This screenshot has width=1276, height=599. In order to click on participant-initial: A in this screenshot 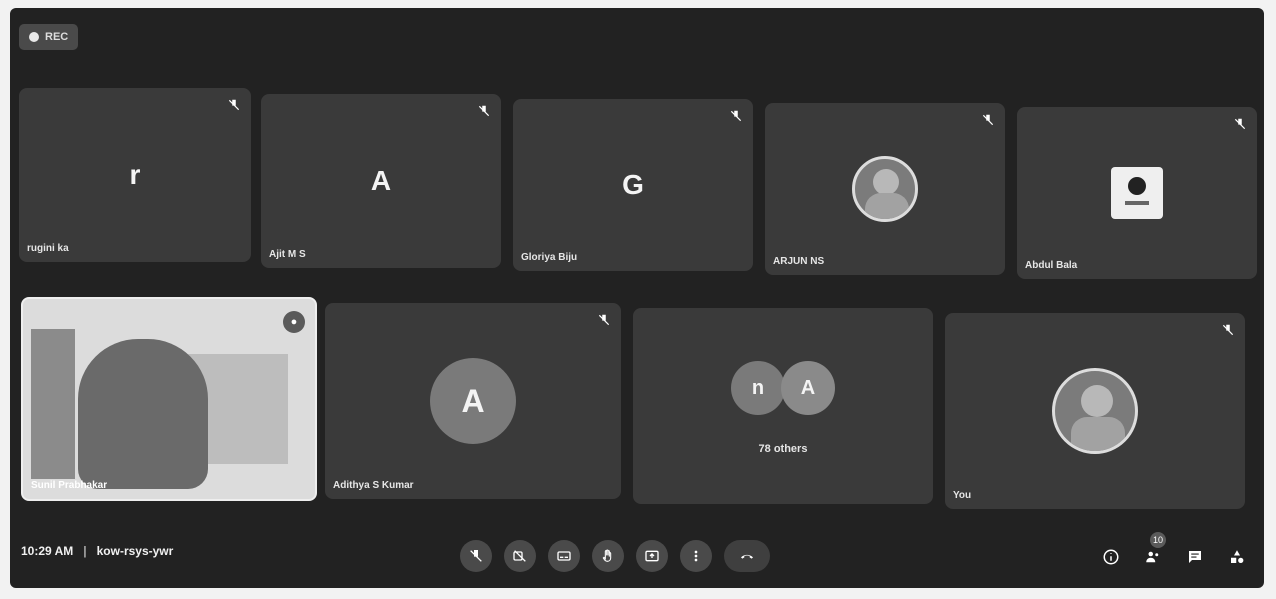, I will do `click(381, 180)`.